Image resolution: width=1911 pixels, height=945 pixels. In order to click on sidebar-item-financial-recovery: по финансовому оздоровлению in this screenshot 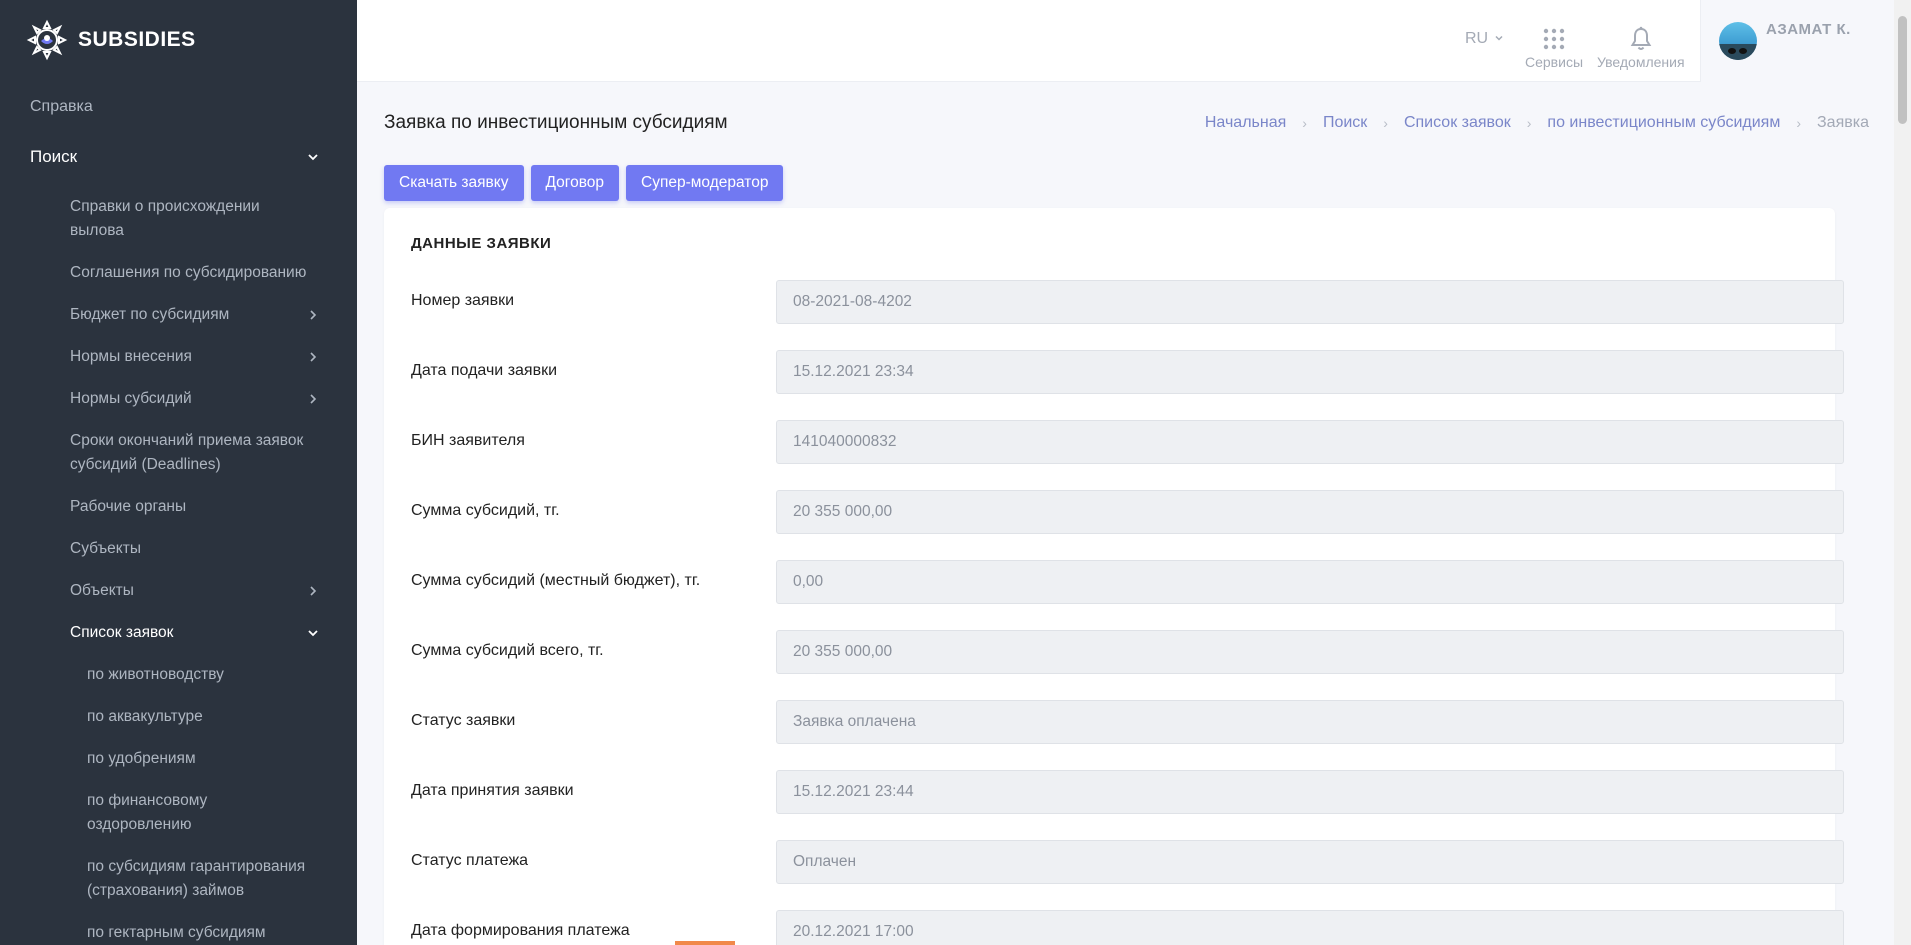, I will do `click(178, 813)`.